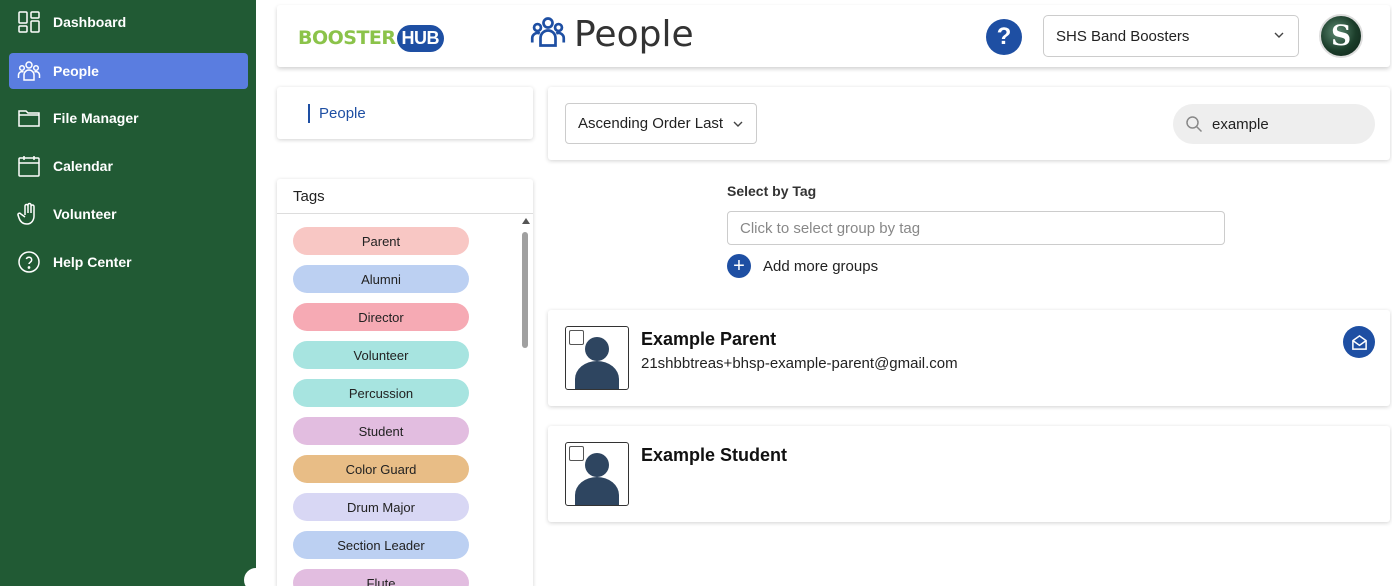  What do you see at coordinates (833, 36) in the screenshot?
I see `top-bar: BOOSTER HUB People ? SHS Band Boosters S` at bounding box center [833, 36].